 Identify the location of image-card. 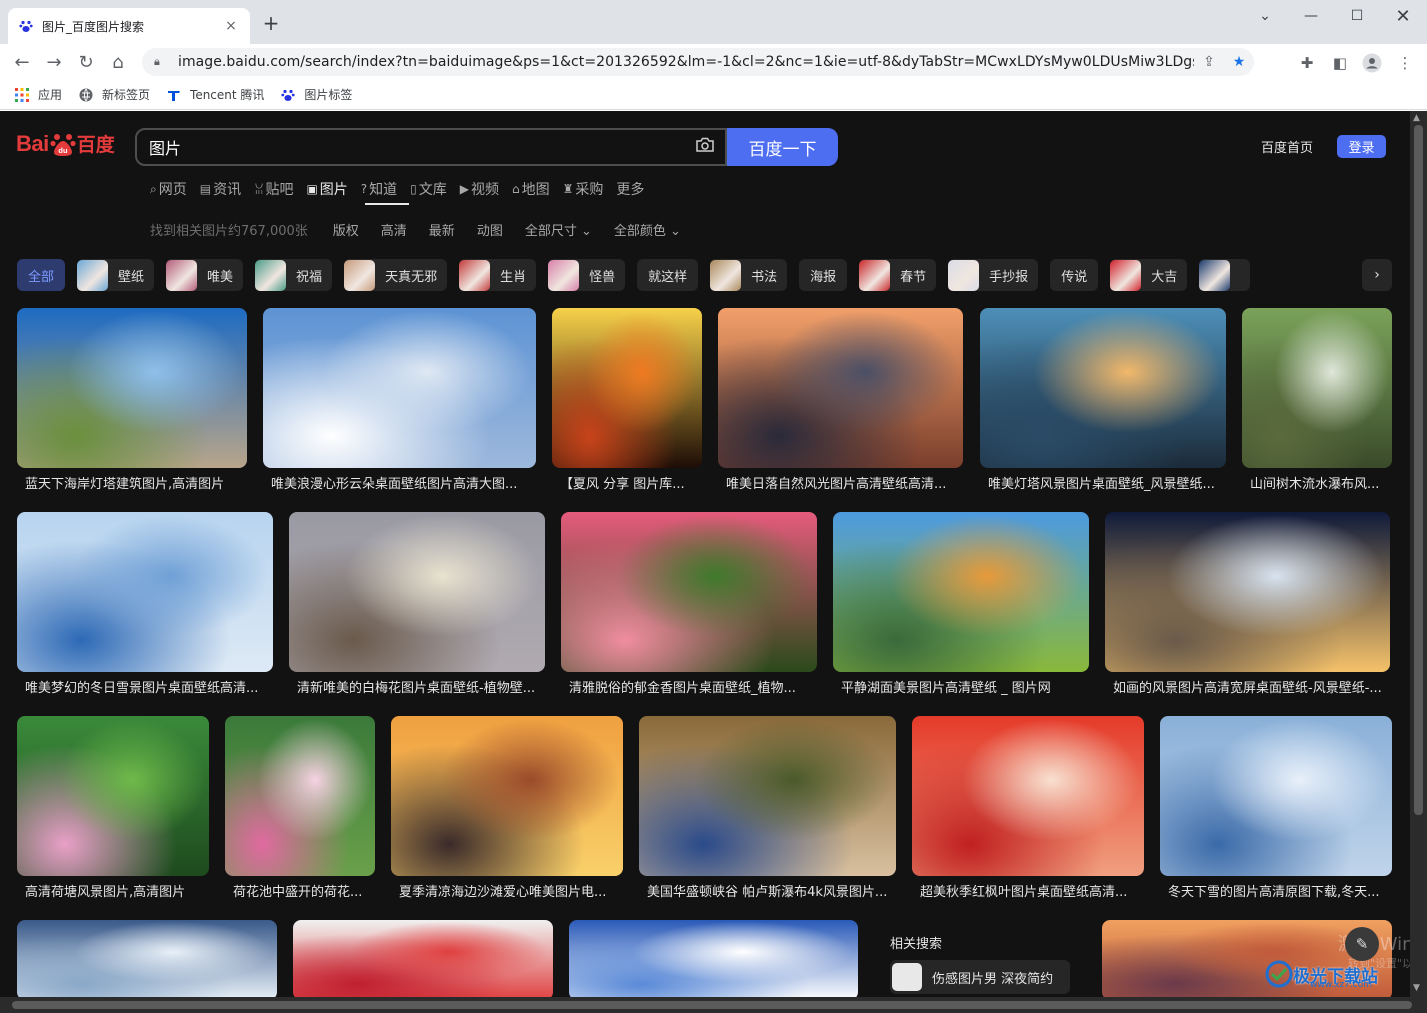
(423, 960).